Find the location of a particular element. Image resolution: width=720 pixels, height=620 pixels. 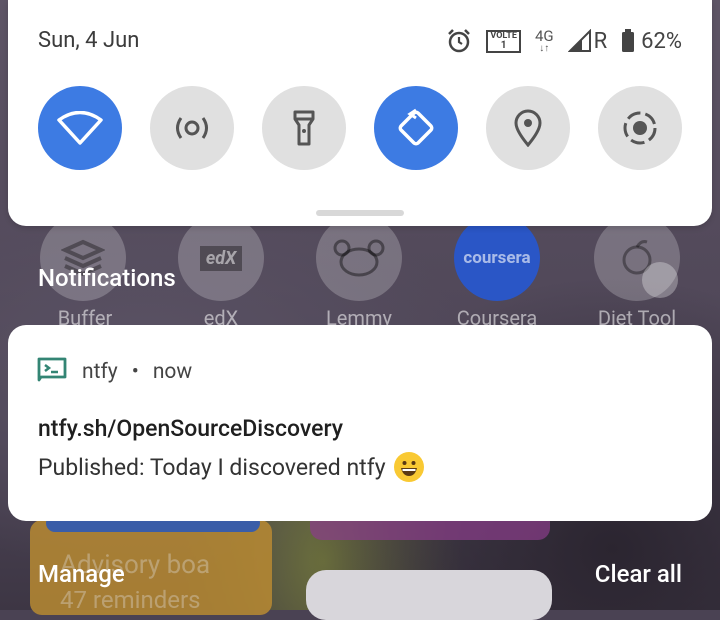

location-icon is located at coordinates (528, 128).